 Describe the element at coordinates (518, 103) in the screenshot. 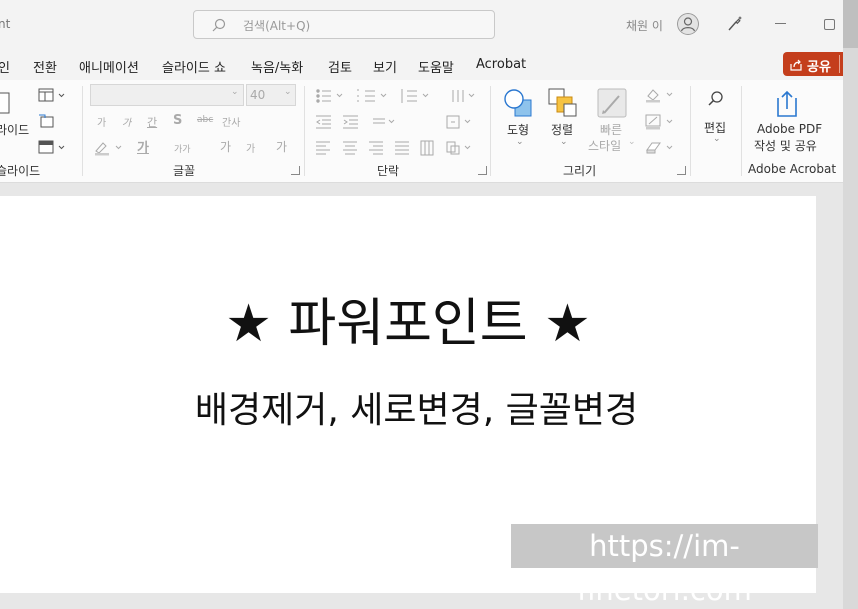

I see `shapes-icon` at that location.